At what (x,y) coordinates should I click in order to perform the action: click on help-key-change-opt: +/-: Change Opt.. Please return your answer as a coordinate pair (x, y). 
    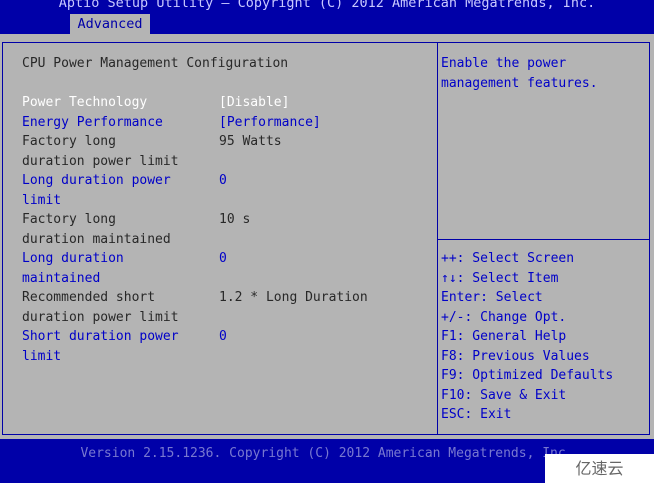
    Looking at the image, I should click on (504, 317).